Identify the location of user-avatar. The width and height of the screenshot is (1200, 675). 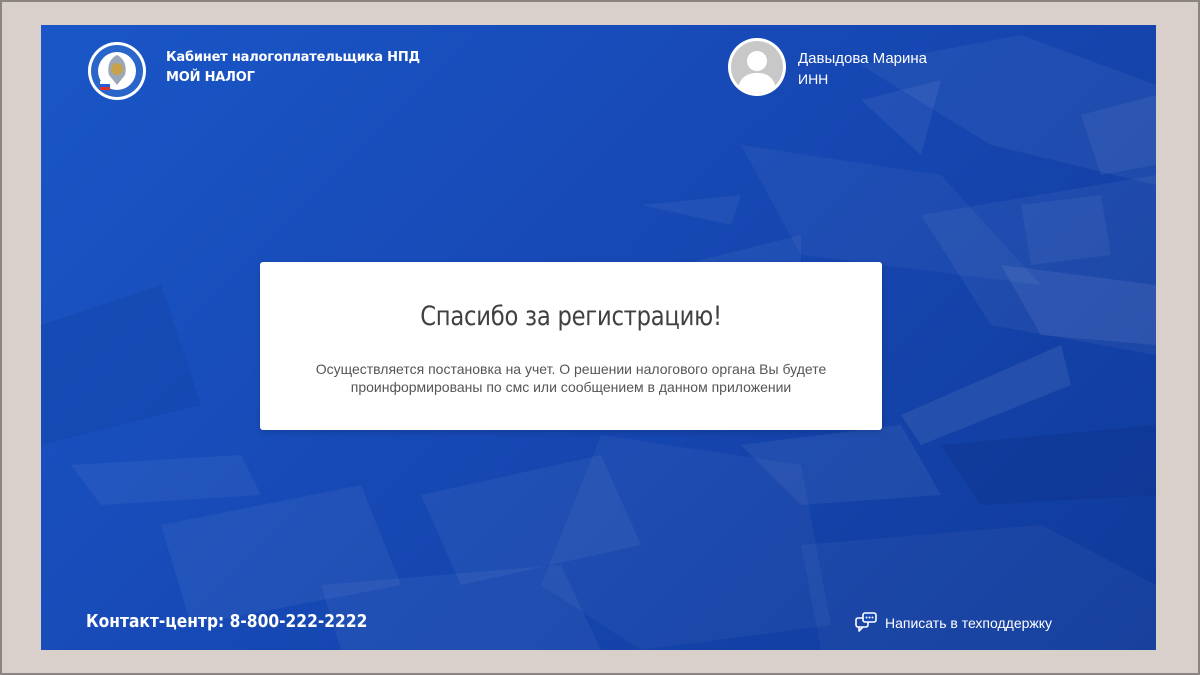
(757, 67).